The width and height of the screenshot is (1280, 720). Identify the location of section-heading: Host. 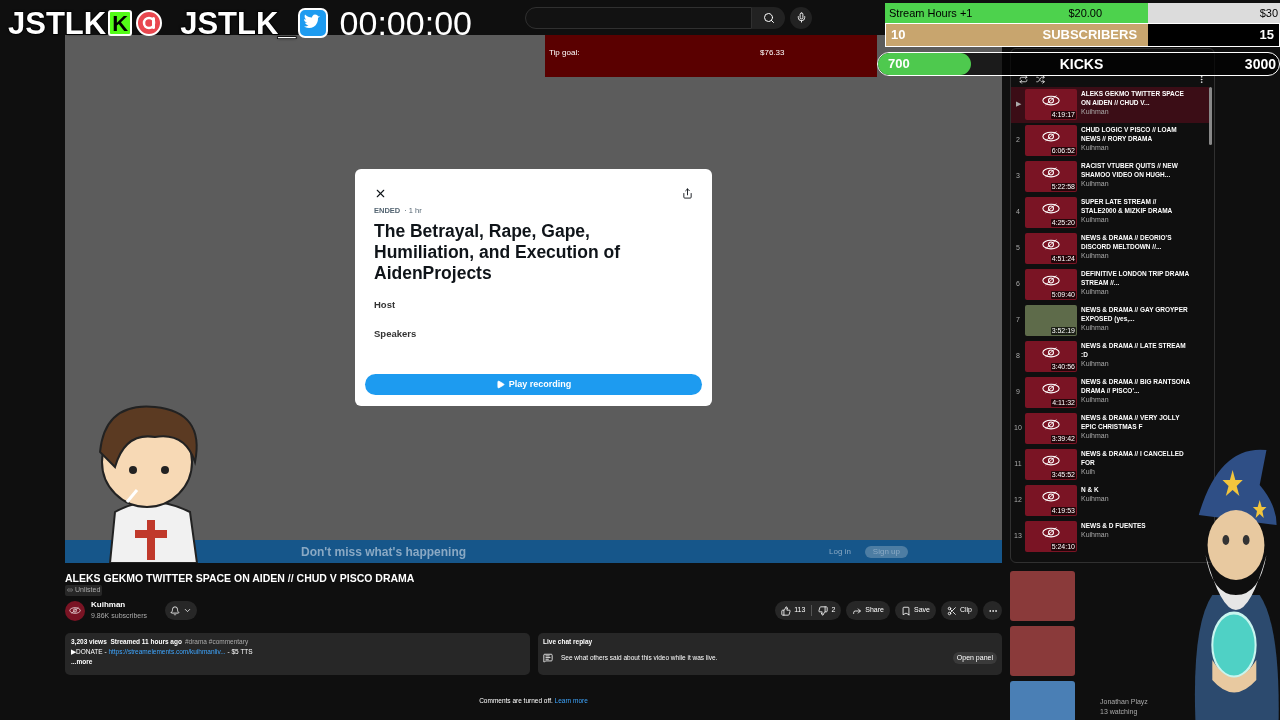
(385, 305).